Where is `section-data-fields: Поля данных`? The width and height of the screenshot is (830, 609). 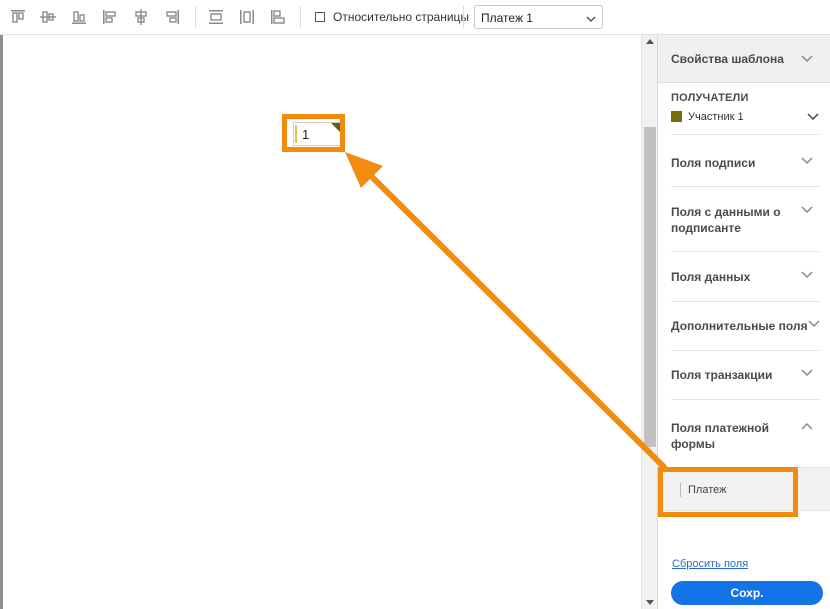 section-data-fields: Поля данных is located at coordinates (745, 277).